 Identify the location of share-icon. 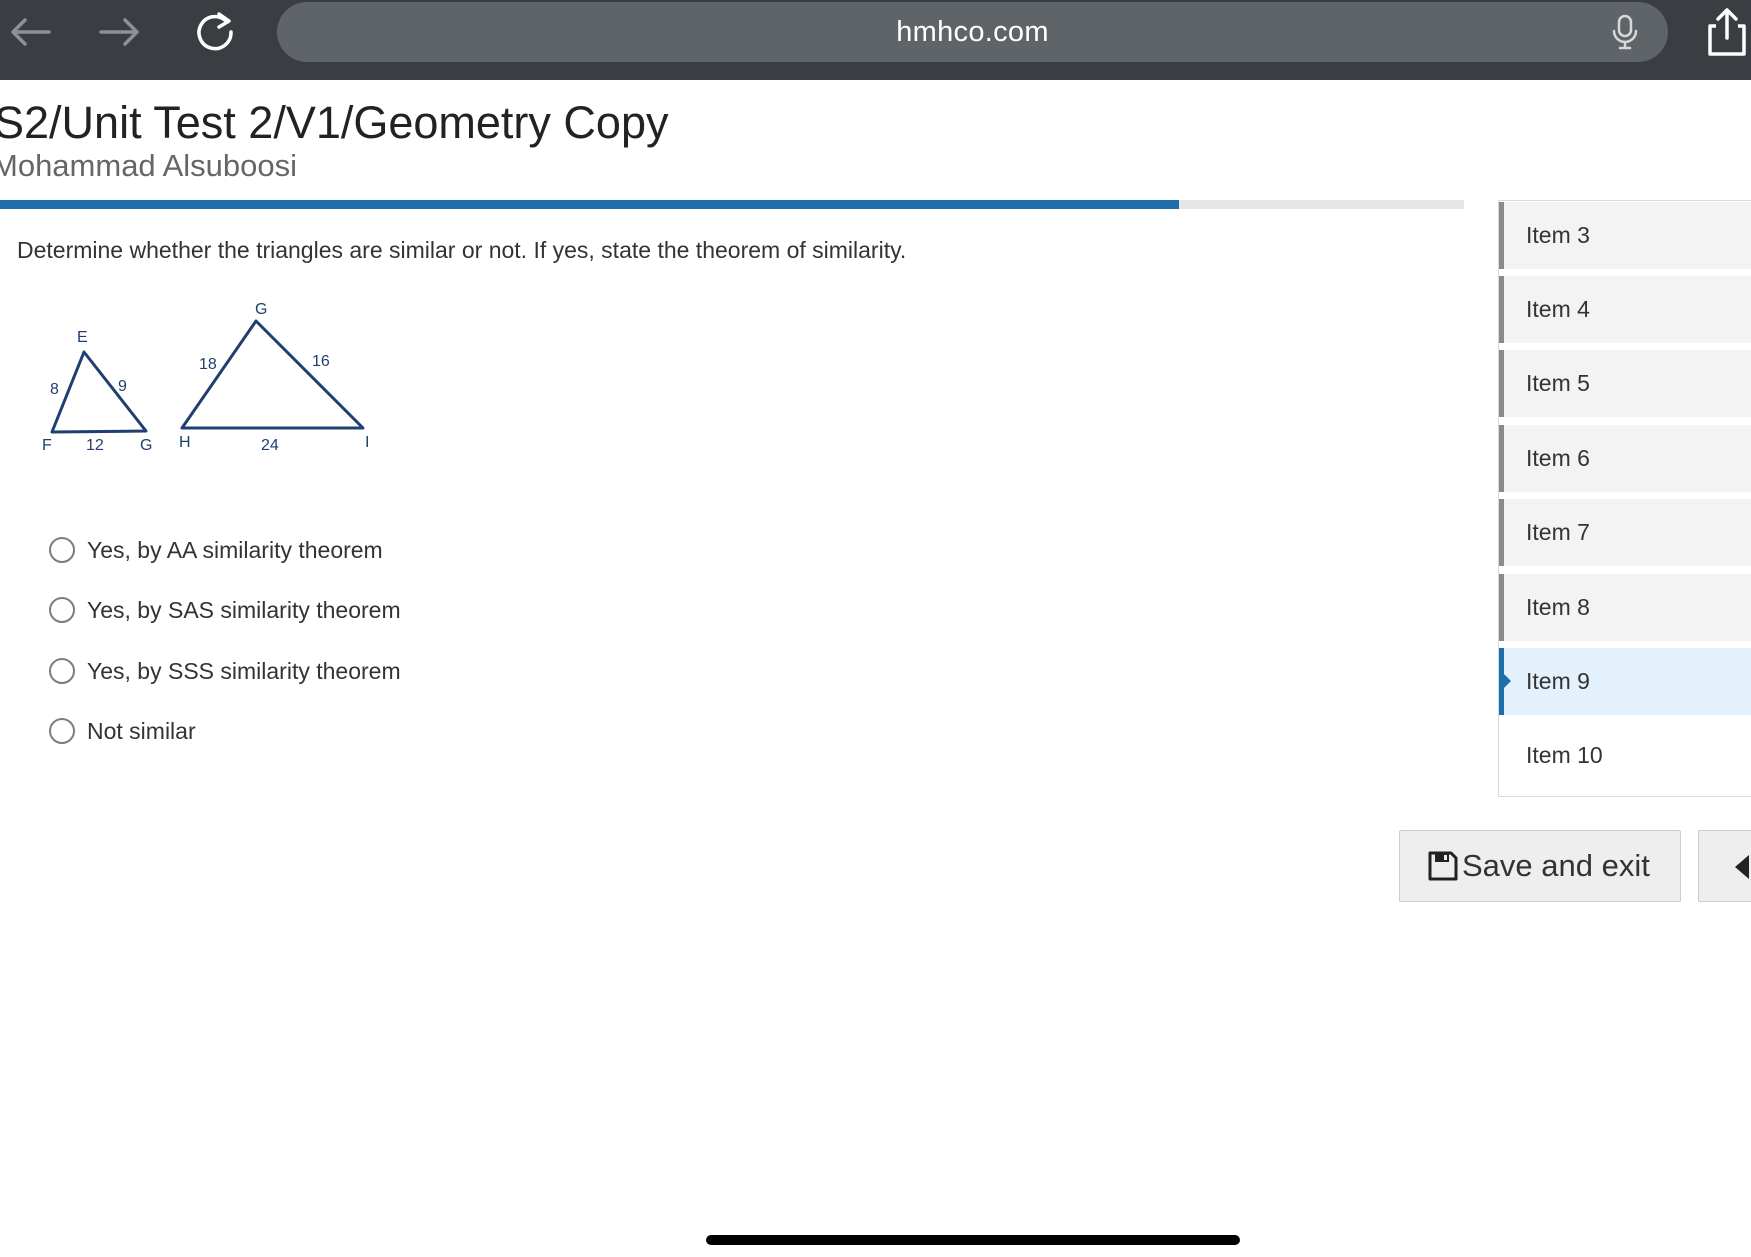
(1725, 32).